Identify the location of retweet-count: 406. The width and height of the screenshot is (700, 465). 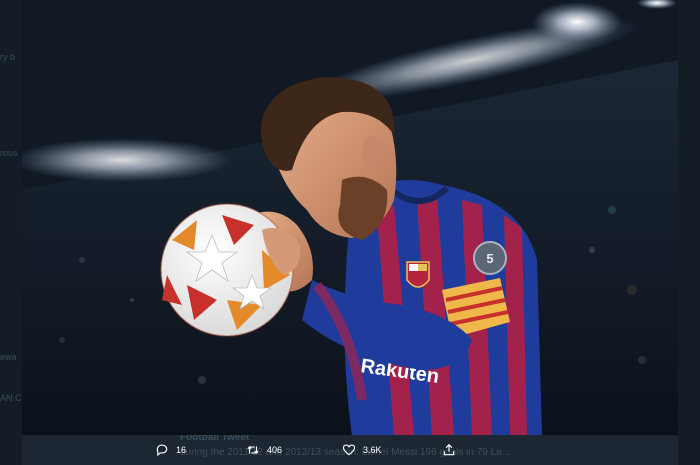
(275, 450).